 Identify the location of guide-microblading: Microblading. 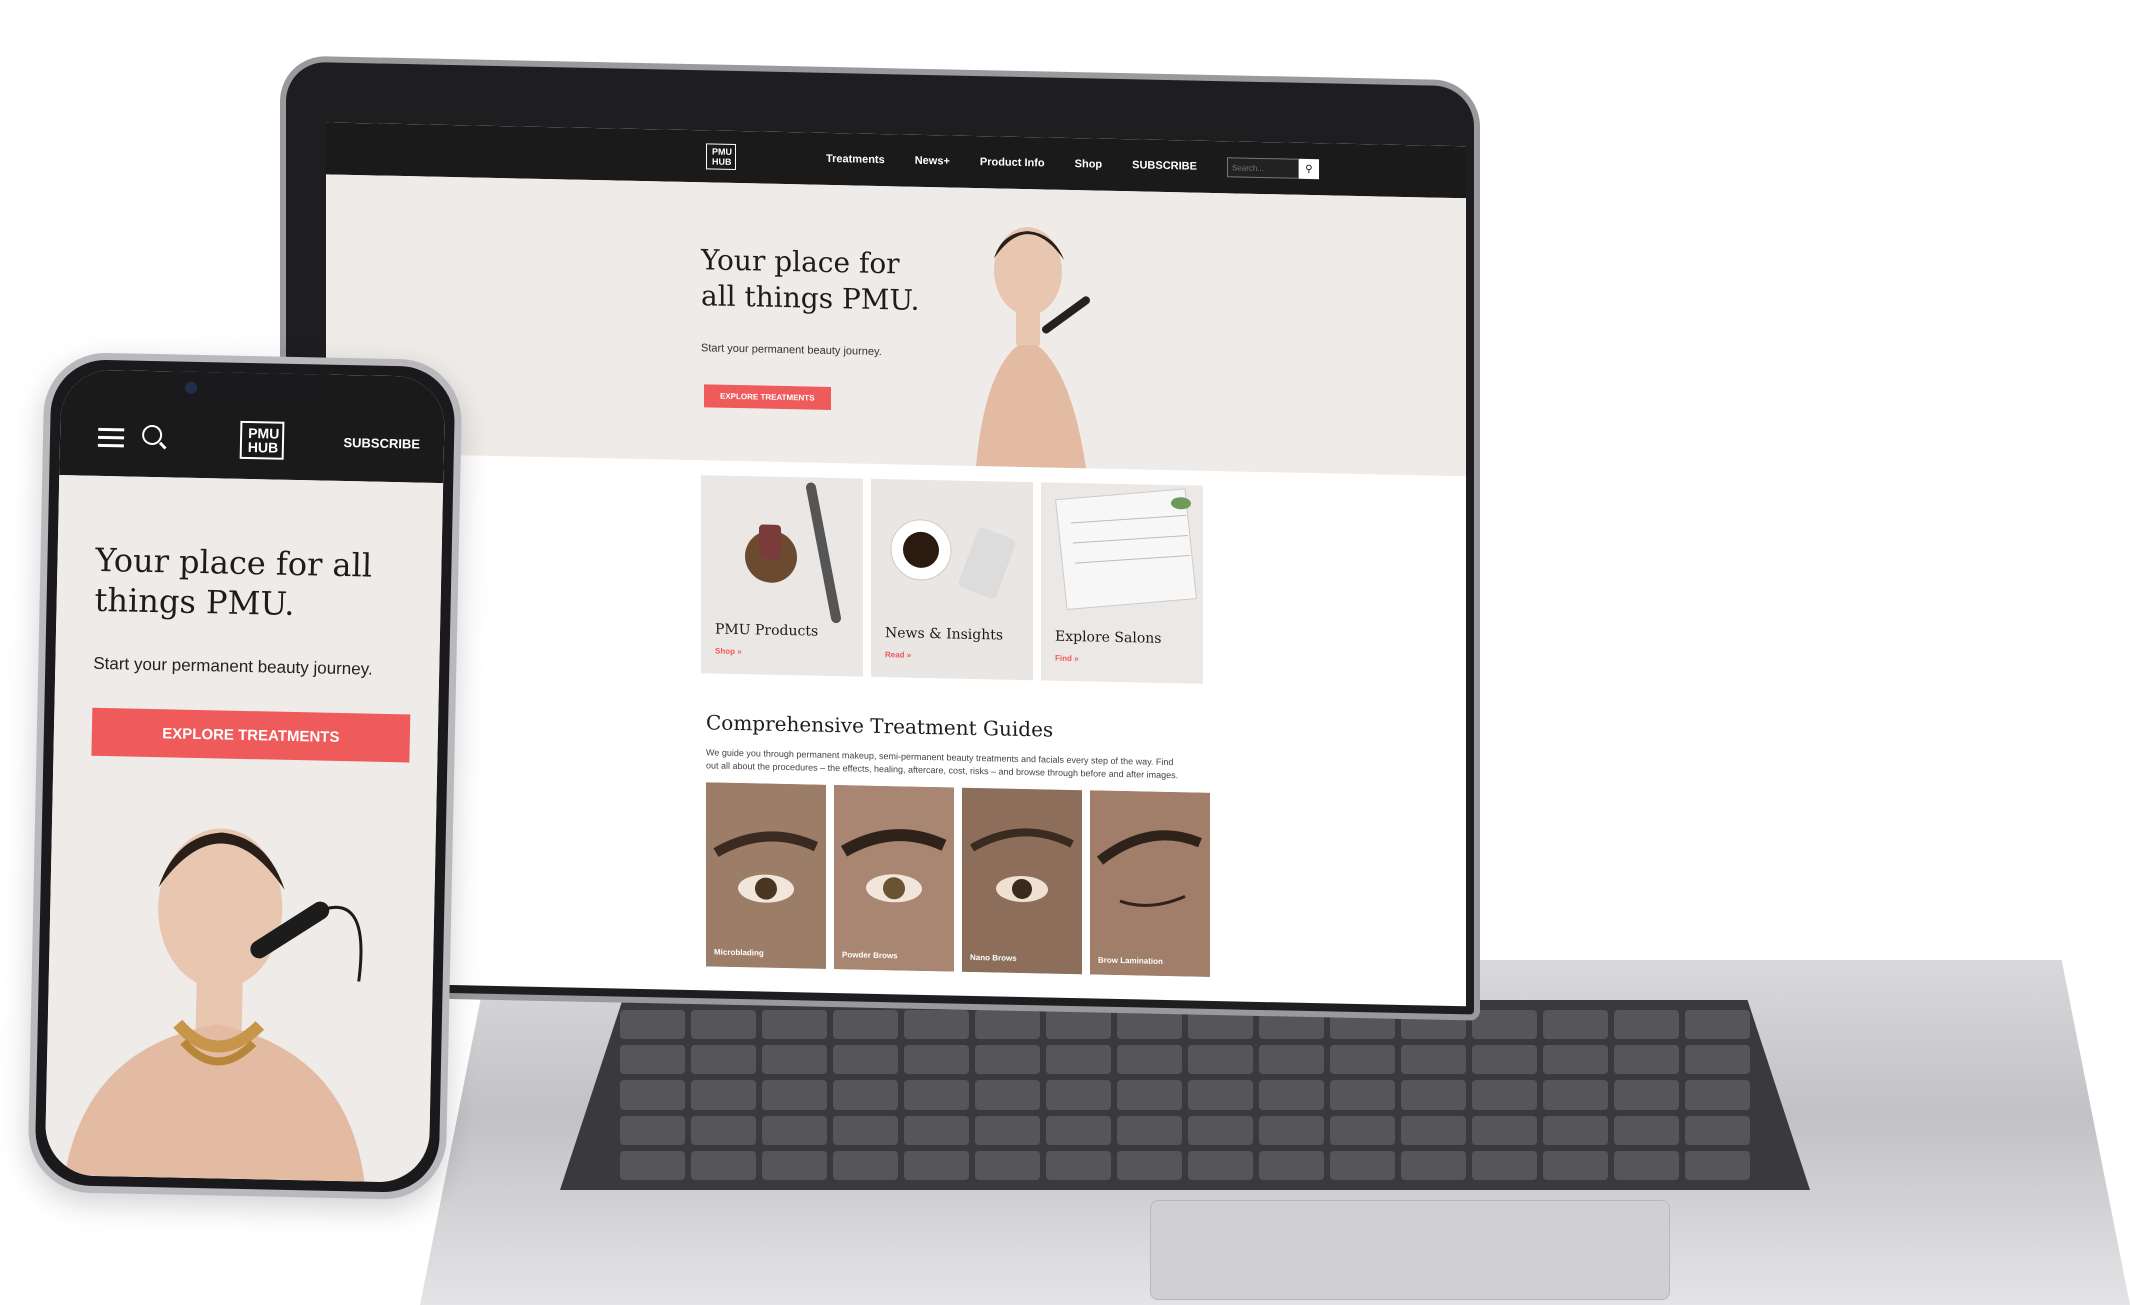
(766, 875).